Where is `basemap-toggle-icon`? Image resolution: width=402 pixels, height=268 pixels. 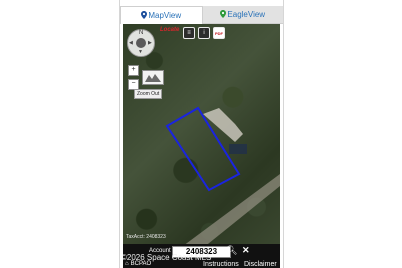
basemap-toggle-icon is located at coordinates (153, 77).